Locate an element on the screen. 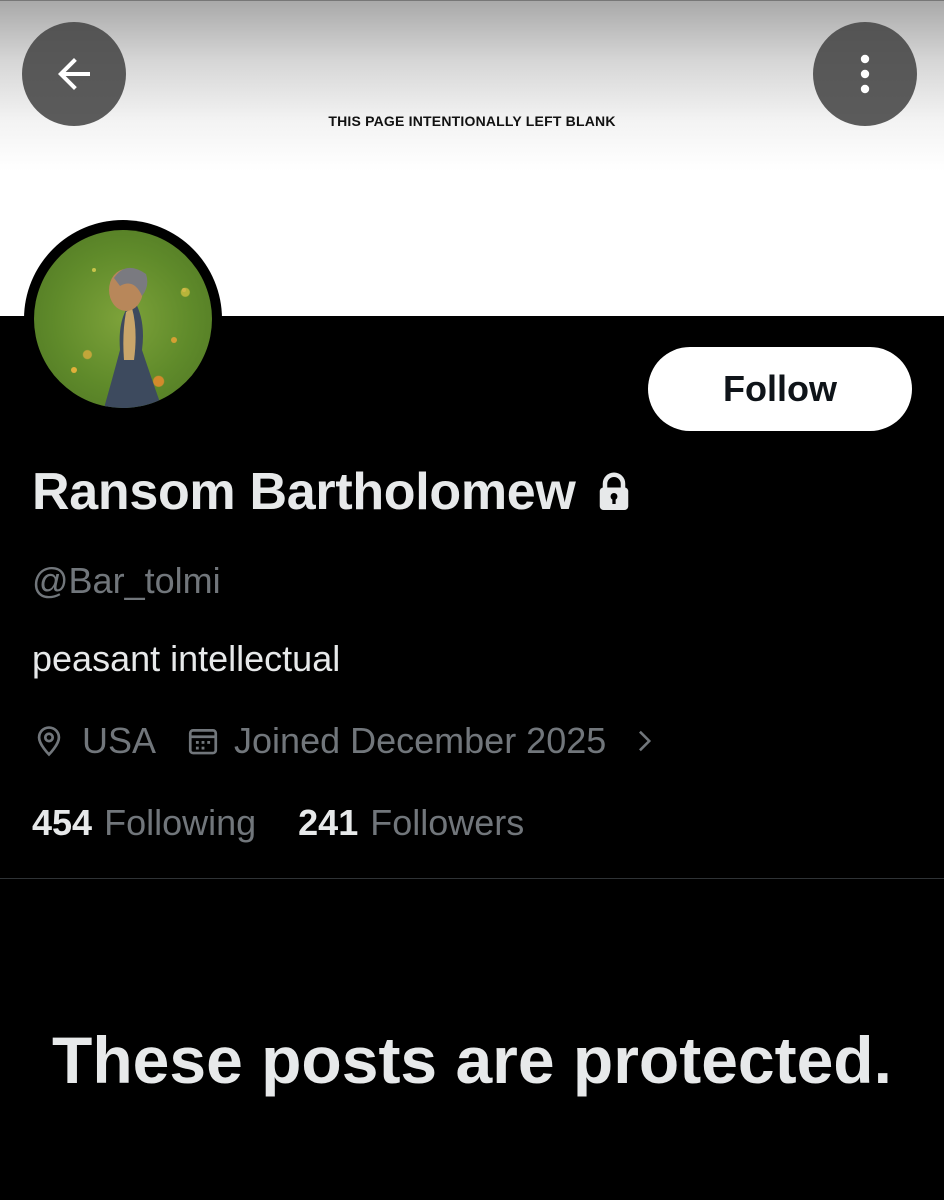 Image resolution: width=944 pixels, height=1200 pixels. following-count: 454 is located at coordinates (62, 822).